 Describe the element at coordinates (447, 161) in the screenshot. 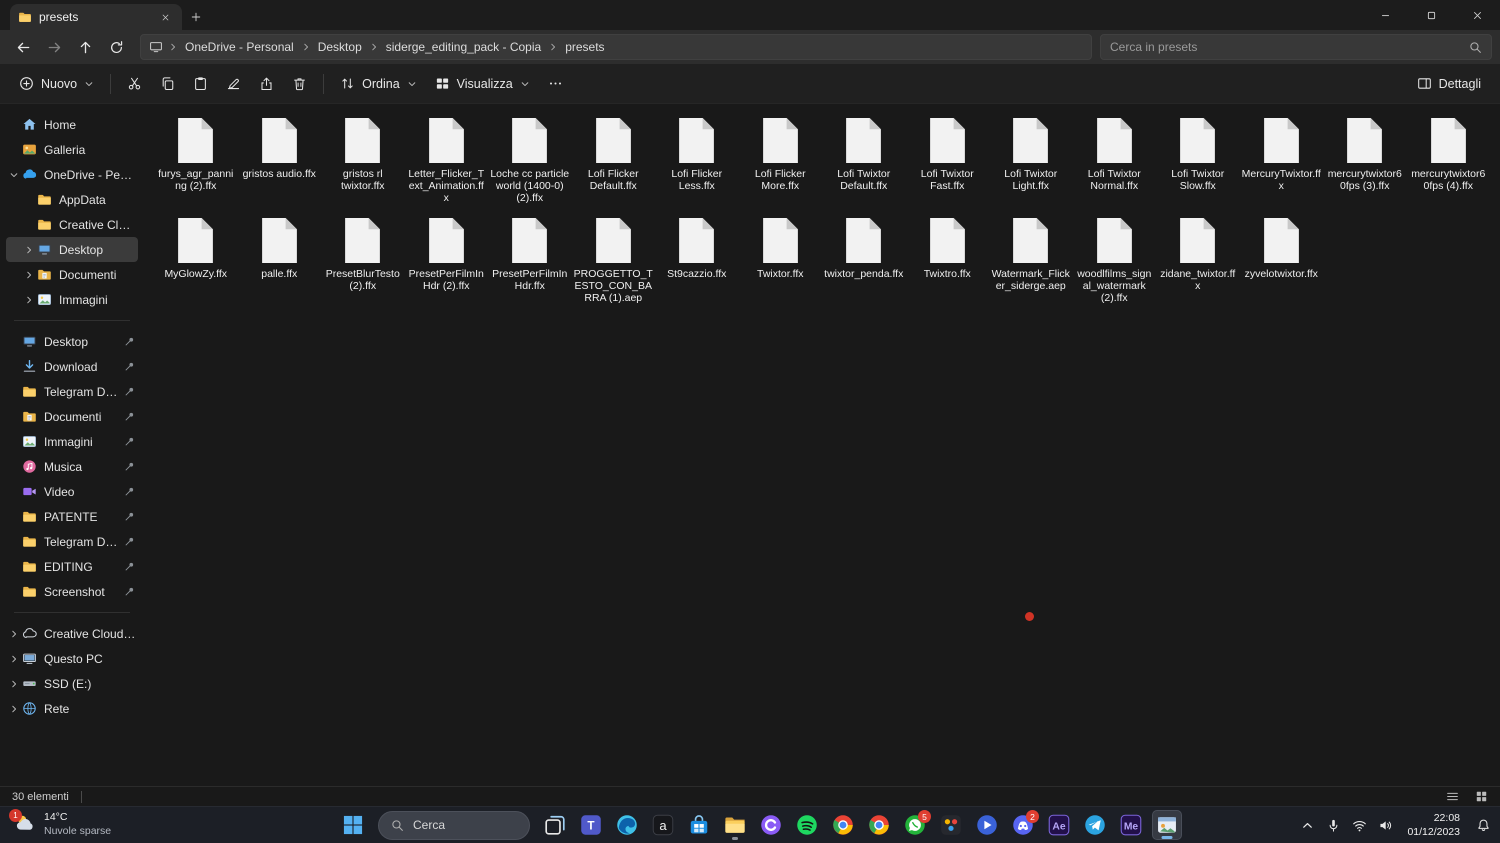

I see `file-item: Letter_Flicker_Text_Animation.ffx` at that location.